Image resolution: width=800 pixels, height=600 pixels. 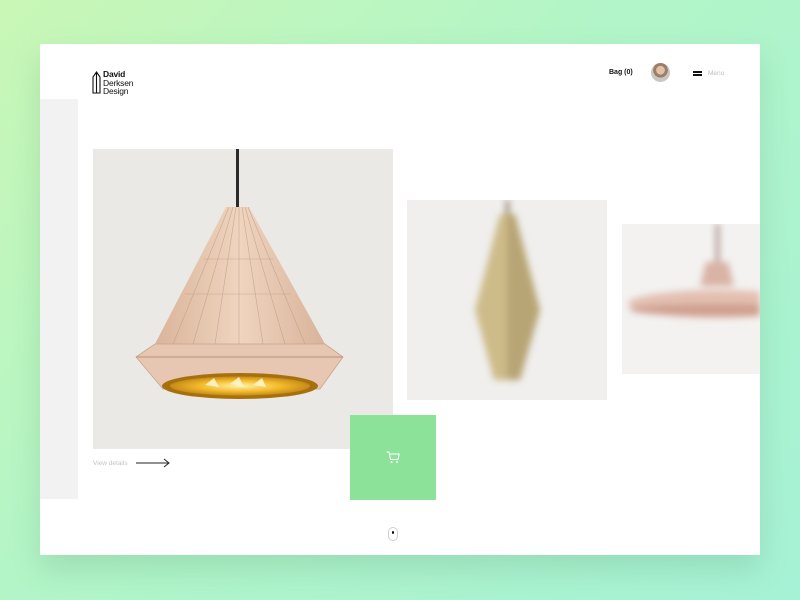 What do you see at coordinates (59, 299) in the screenshot?
I see `side-panel` at bounding box center [59, 299].